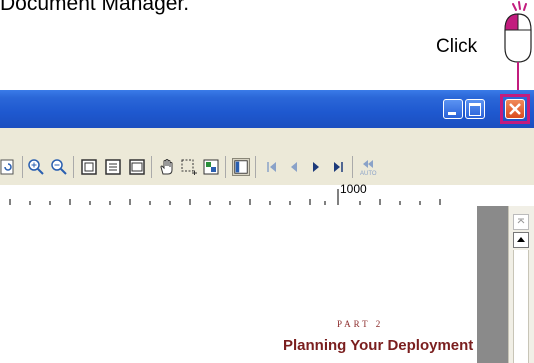  I want to click on navigation-pane-icon, so click(241, 167).